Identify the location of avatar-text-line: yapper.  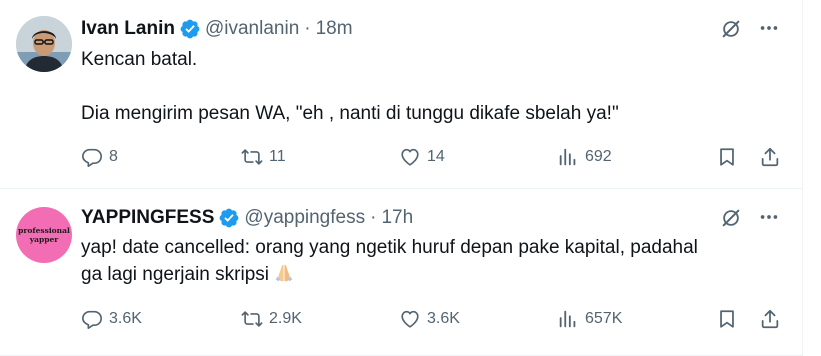
(44, 239).